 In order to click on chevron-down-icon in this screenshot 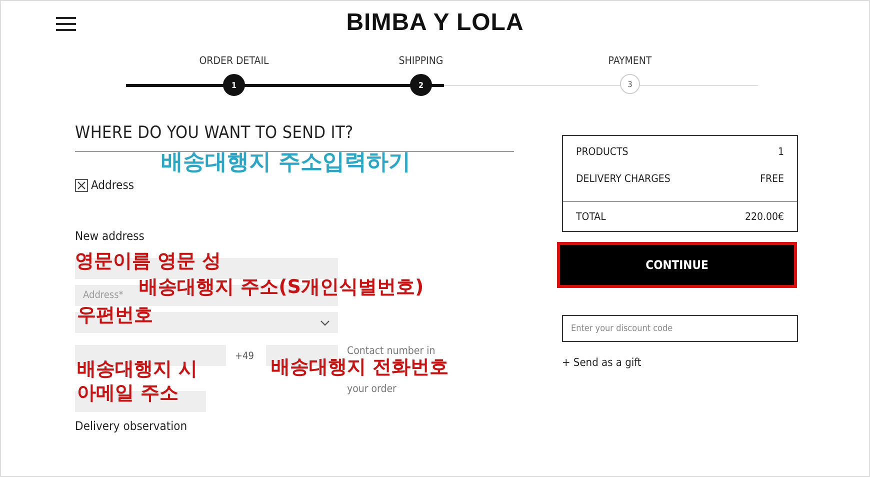, I will do `click(325, 323)`.